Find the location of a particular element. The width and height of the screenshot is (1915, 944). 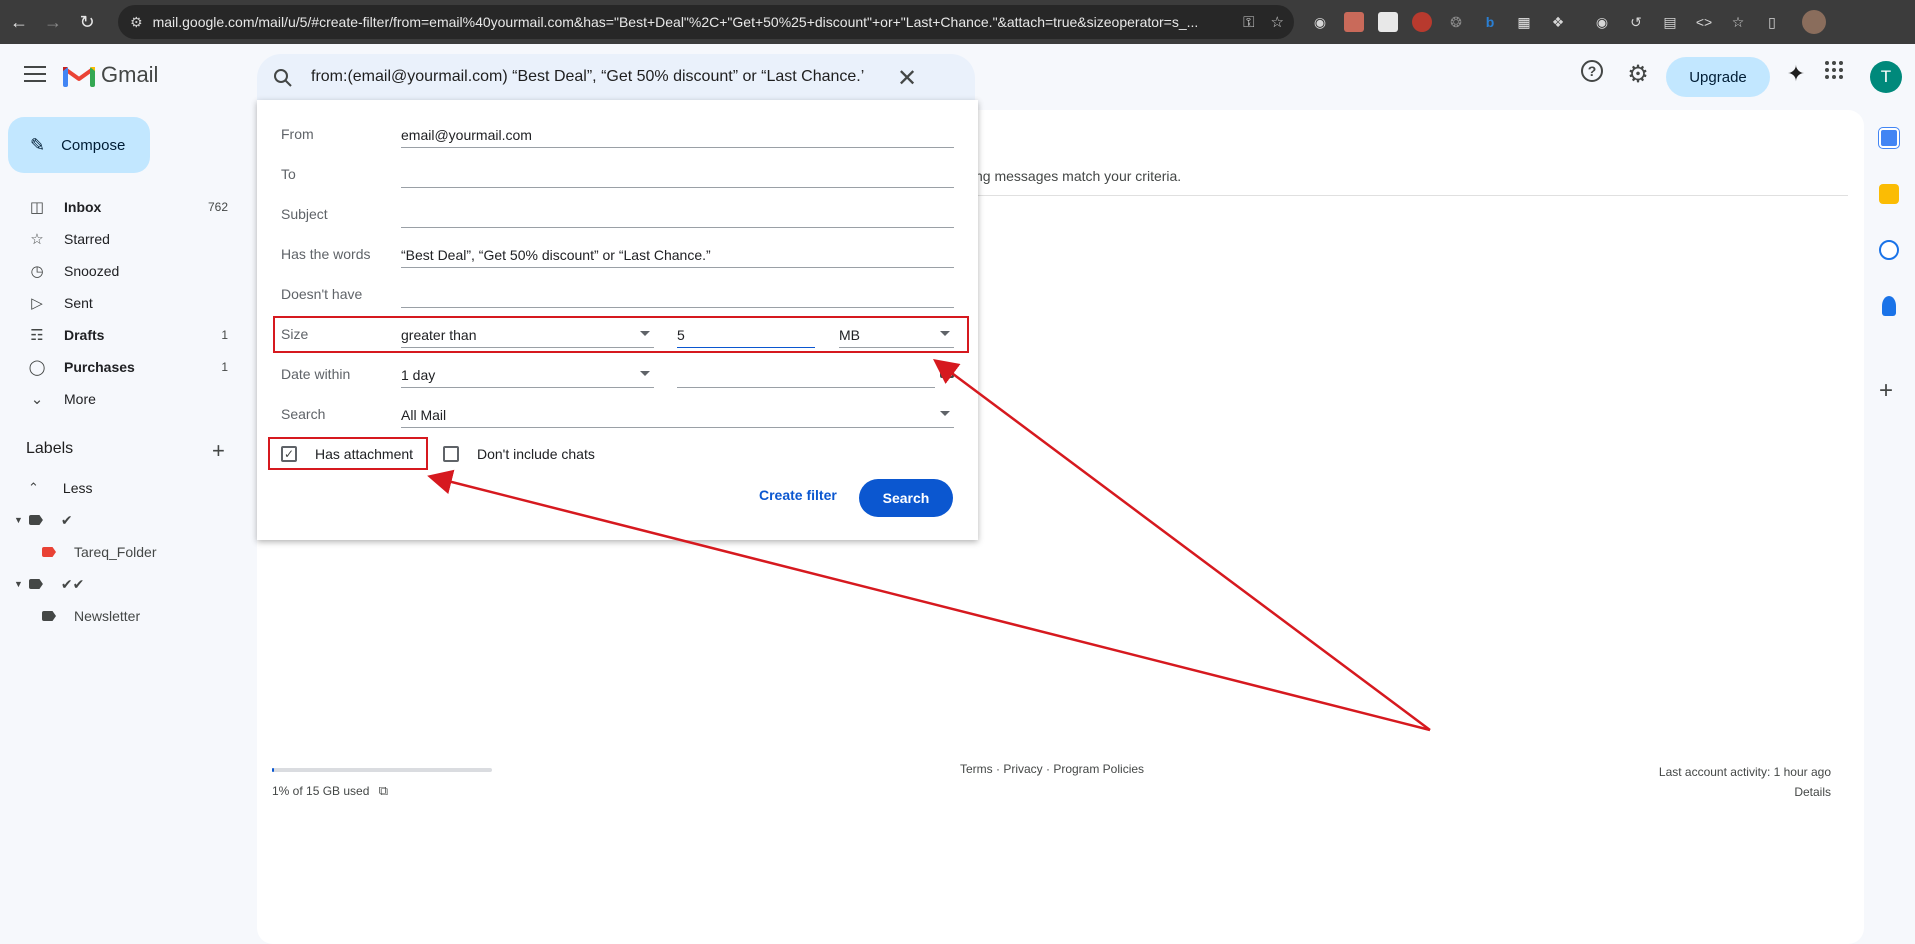

has-attachment-highlight is located at coordinates (348, 453).